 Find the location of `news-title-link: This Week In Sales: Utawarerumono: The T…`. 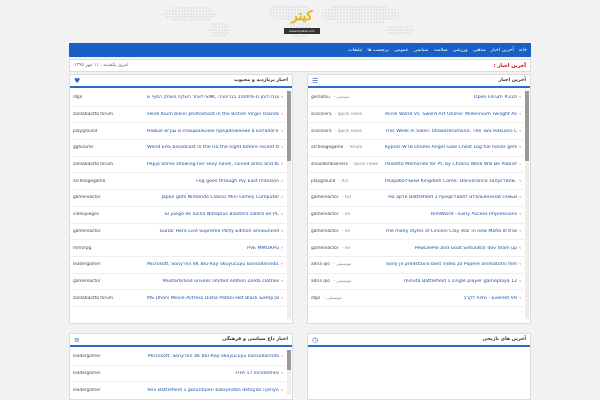

news-title-link: This Week In Sales: Utawarerumono: The T… is located at coordinates (451, 131).